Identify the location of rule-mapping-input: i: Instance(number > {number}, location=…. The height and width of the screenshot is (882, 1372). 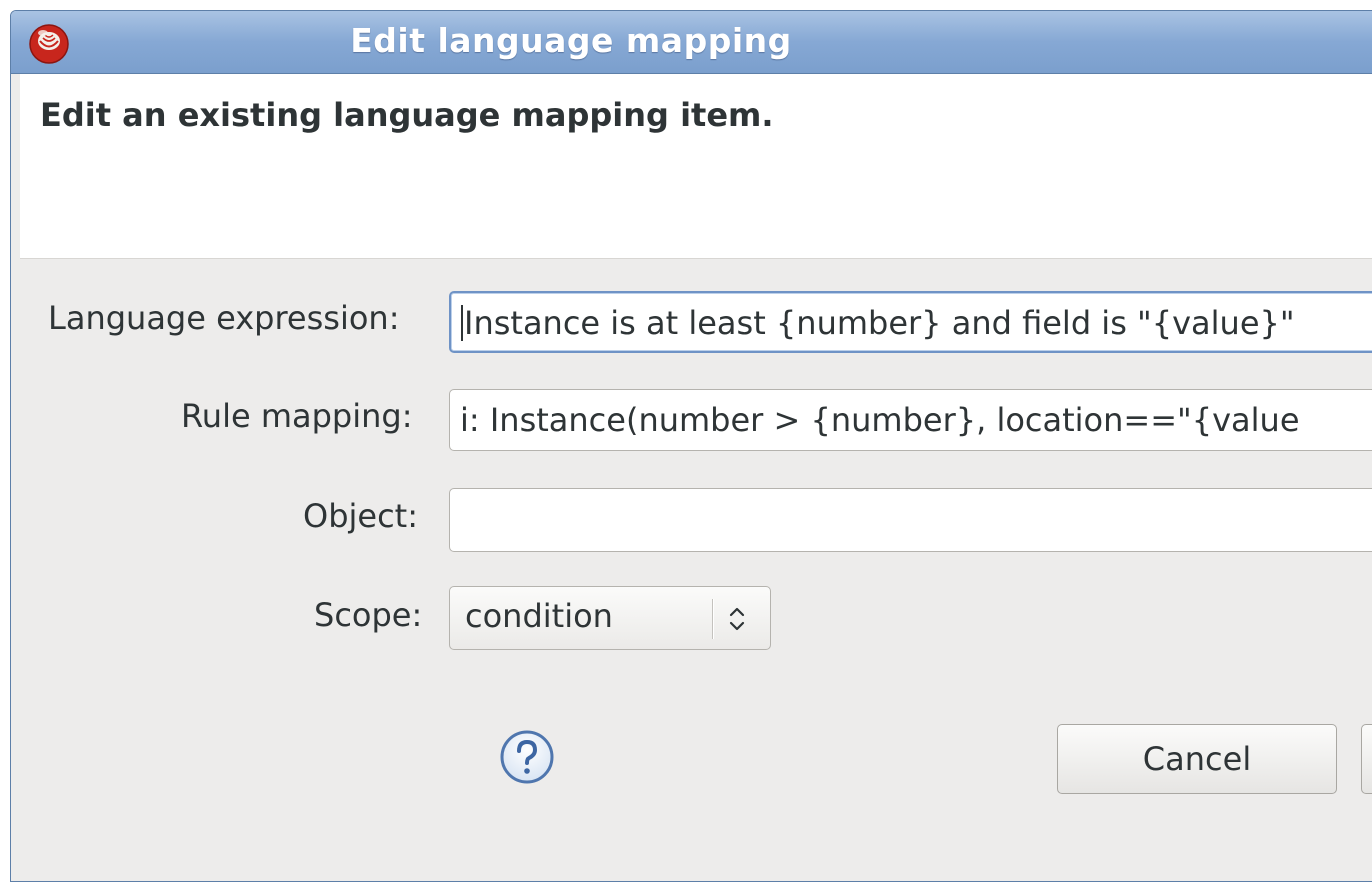
(910, 420).